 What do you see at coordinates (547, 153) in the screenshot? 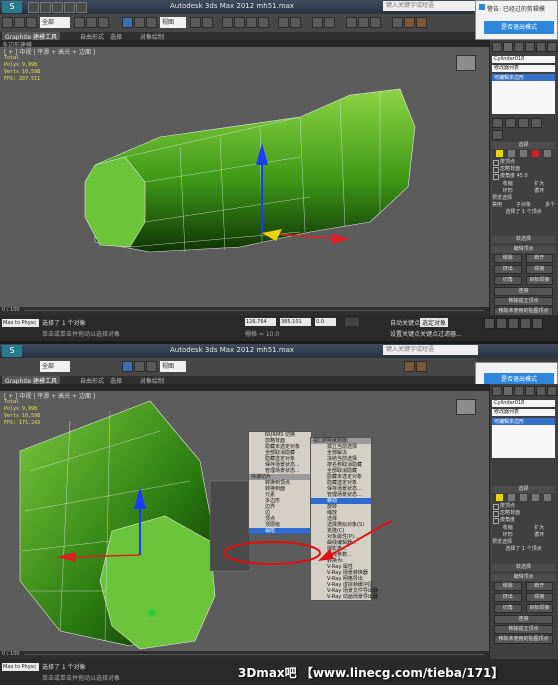
I see `element-mode-icon` at bounding box center [547, 153].